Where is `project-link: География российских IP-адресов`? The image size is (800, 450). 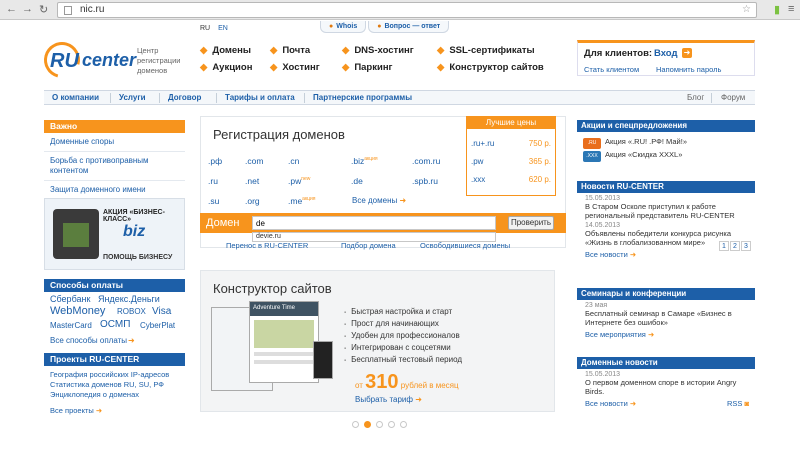 project-link: География российских IP-адресов is located at coordinates (114, 375).